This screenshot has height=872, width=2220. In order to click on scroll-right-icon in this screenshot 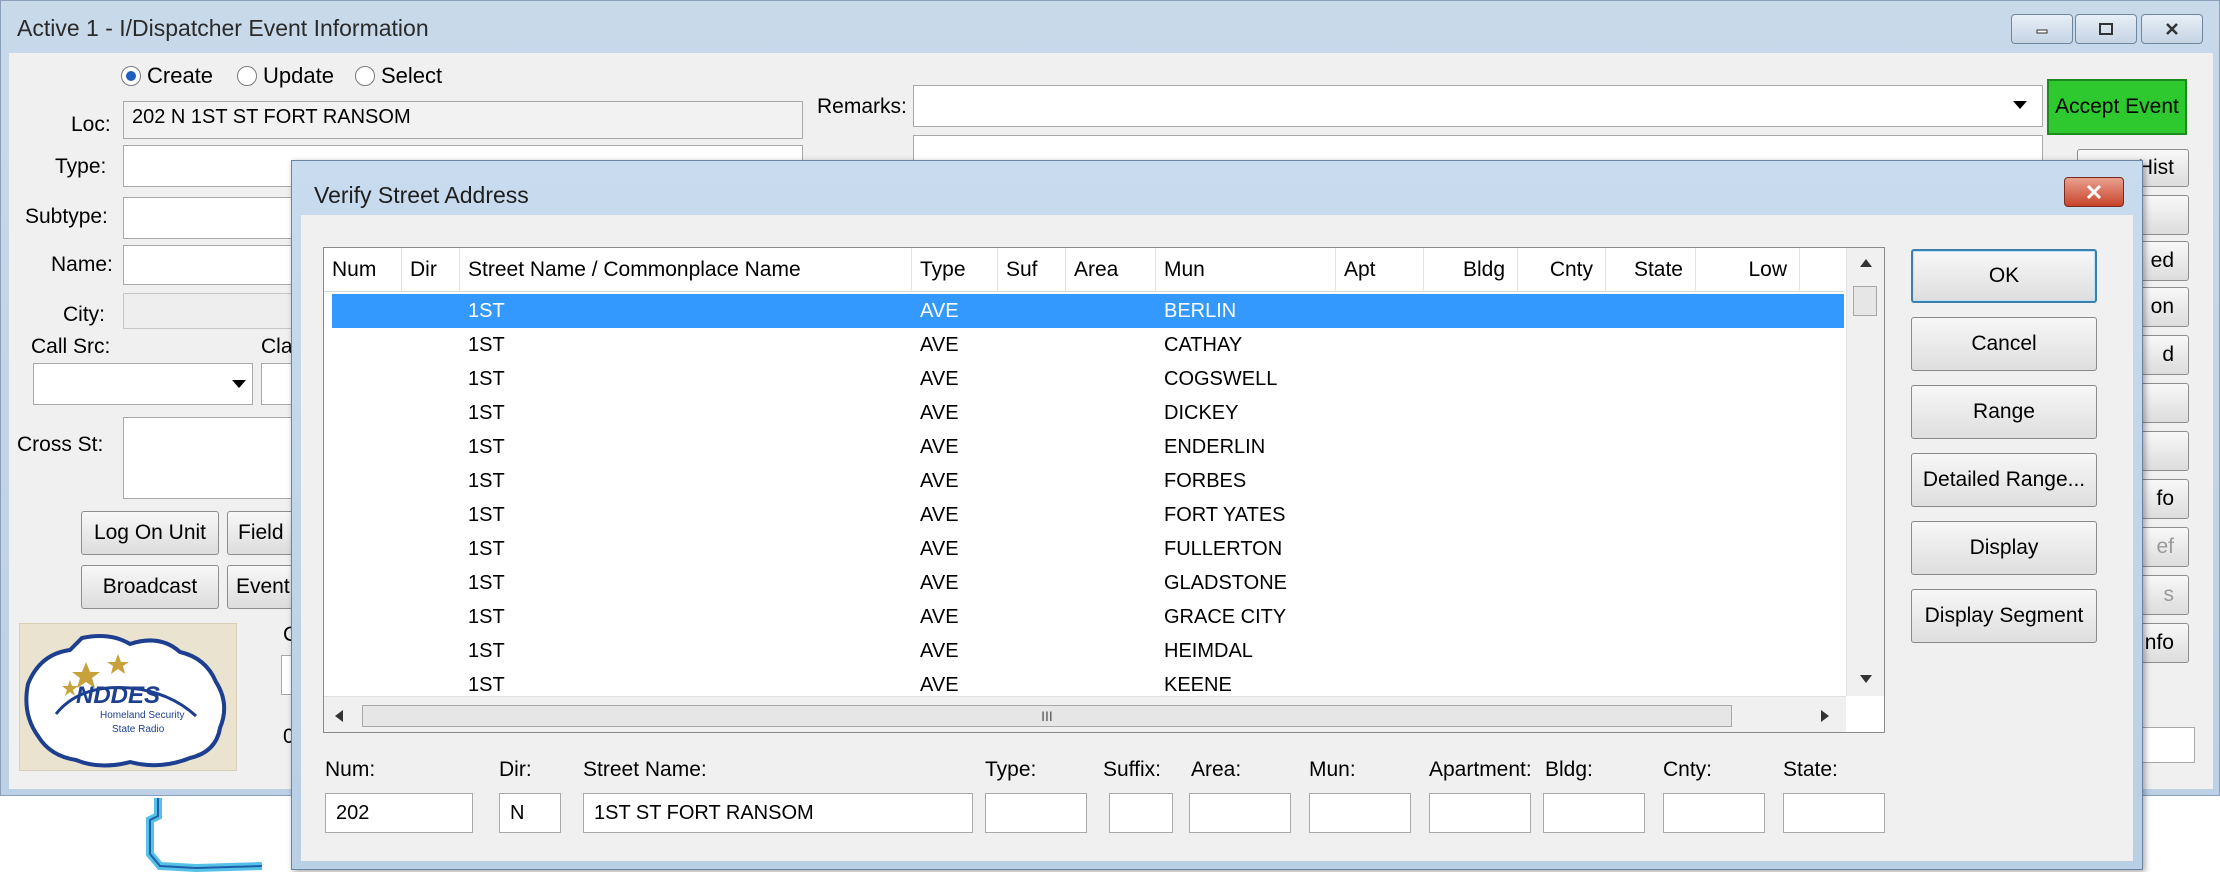, I will do `click(1825, 716)`.